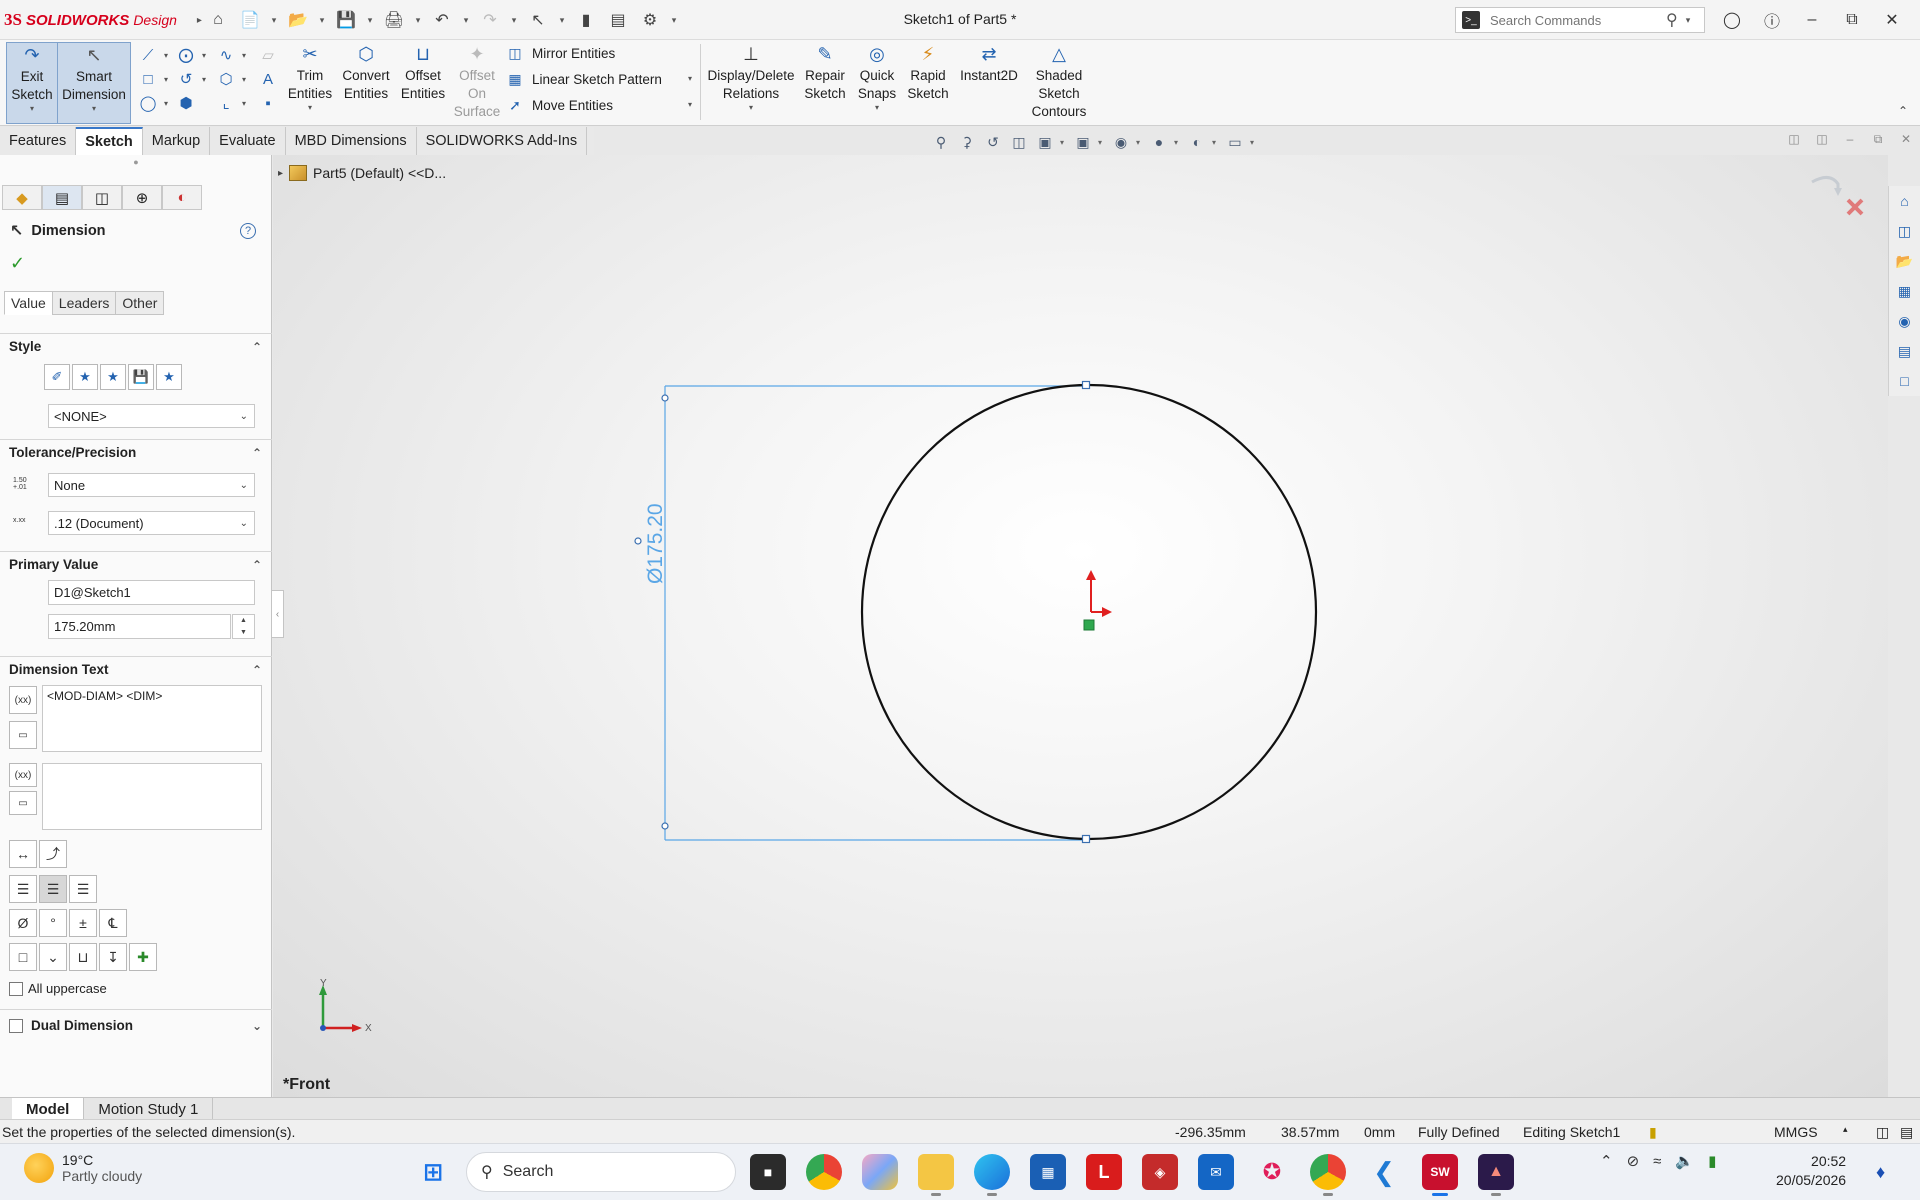 This screenshot has height=1200, width=1920. Describe the element at coordinates (1272, 1172) in the screenshot. I see `slack-icon: ✪` at that location.